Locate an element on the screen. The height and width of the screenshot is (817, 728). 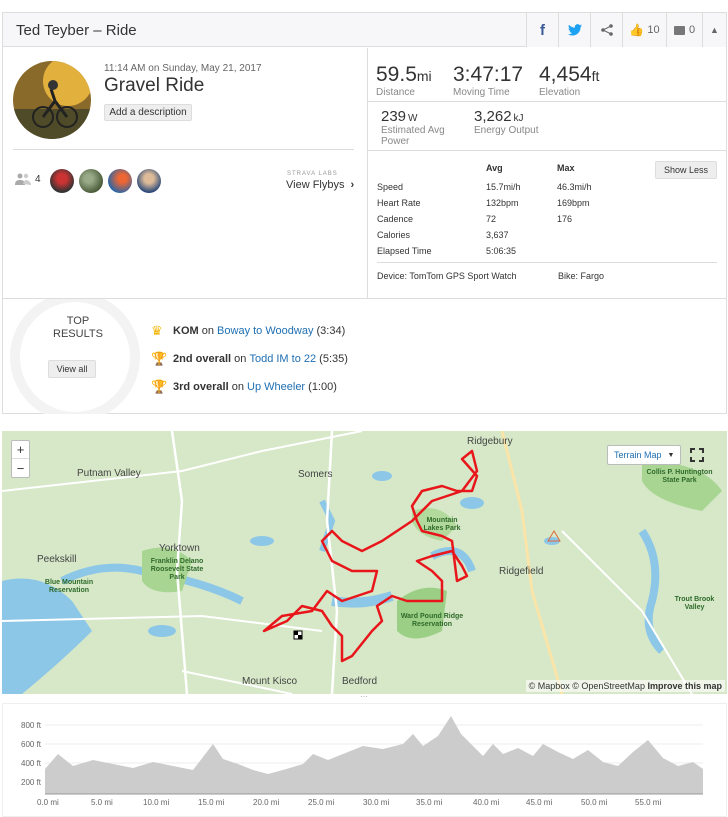
improve-map-link: Improve this map is located at coordinates (684, 686).